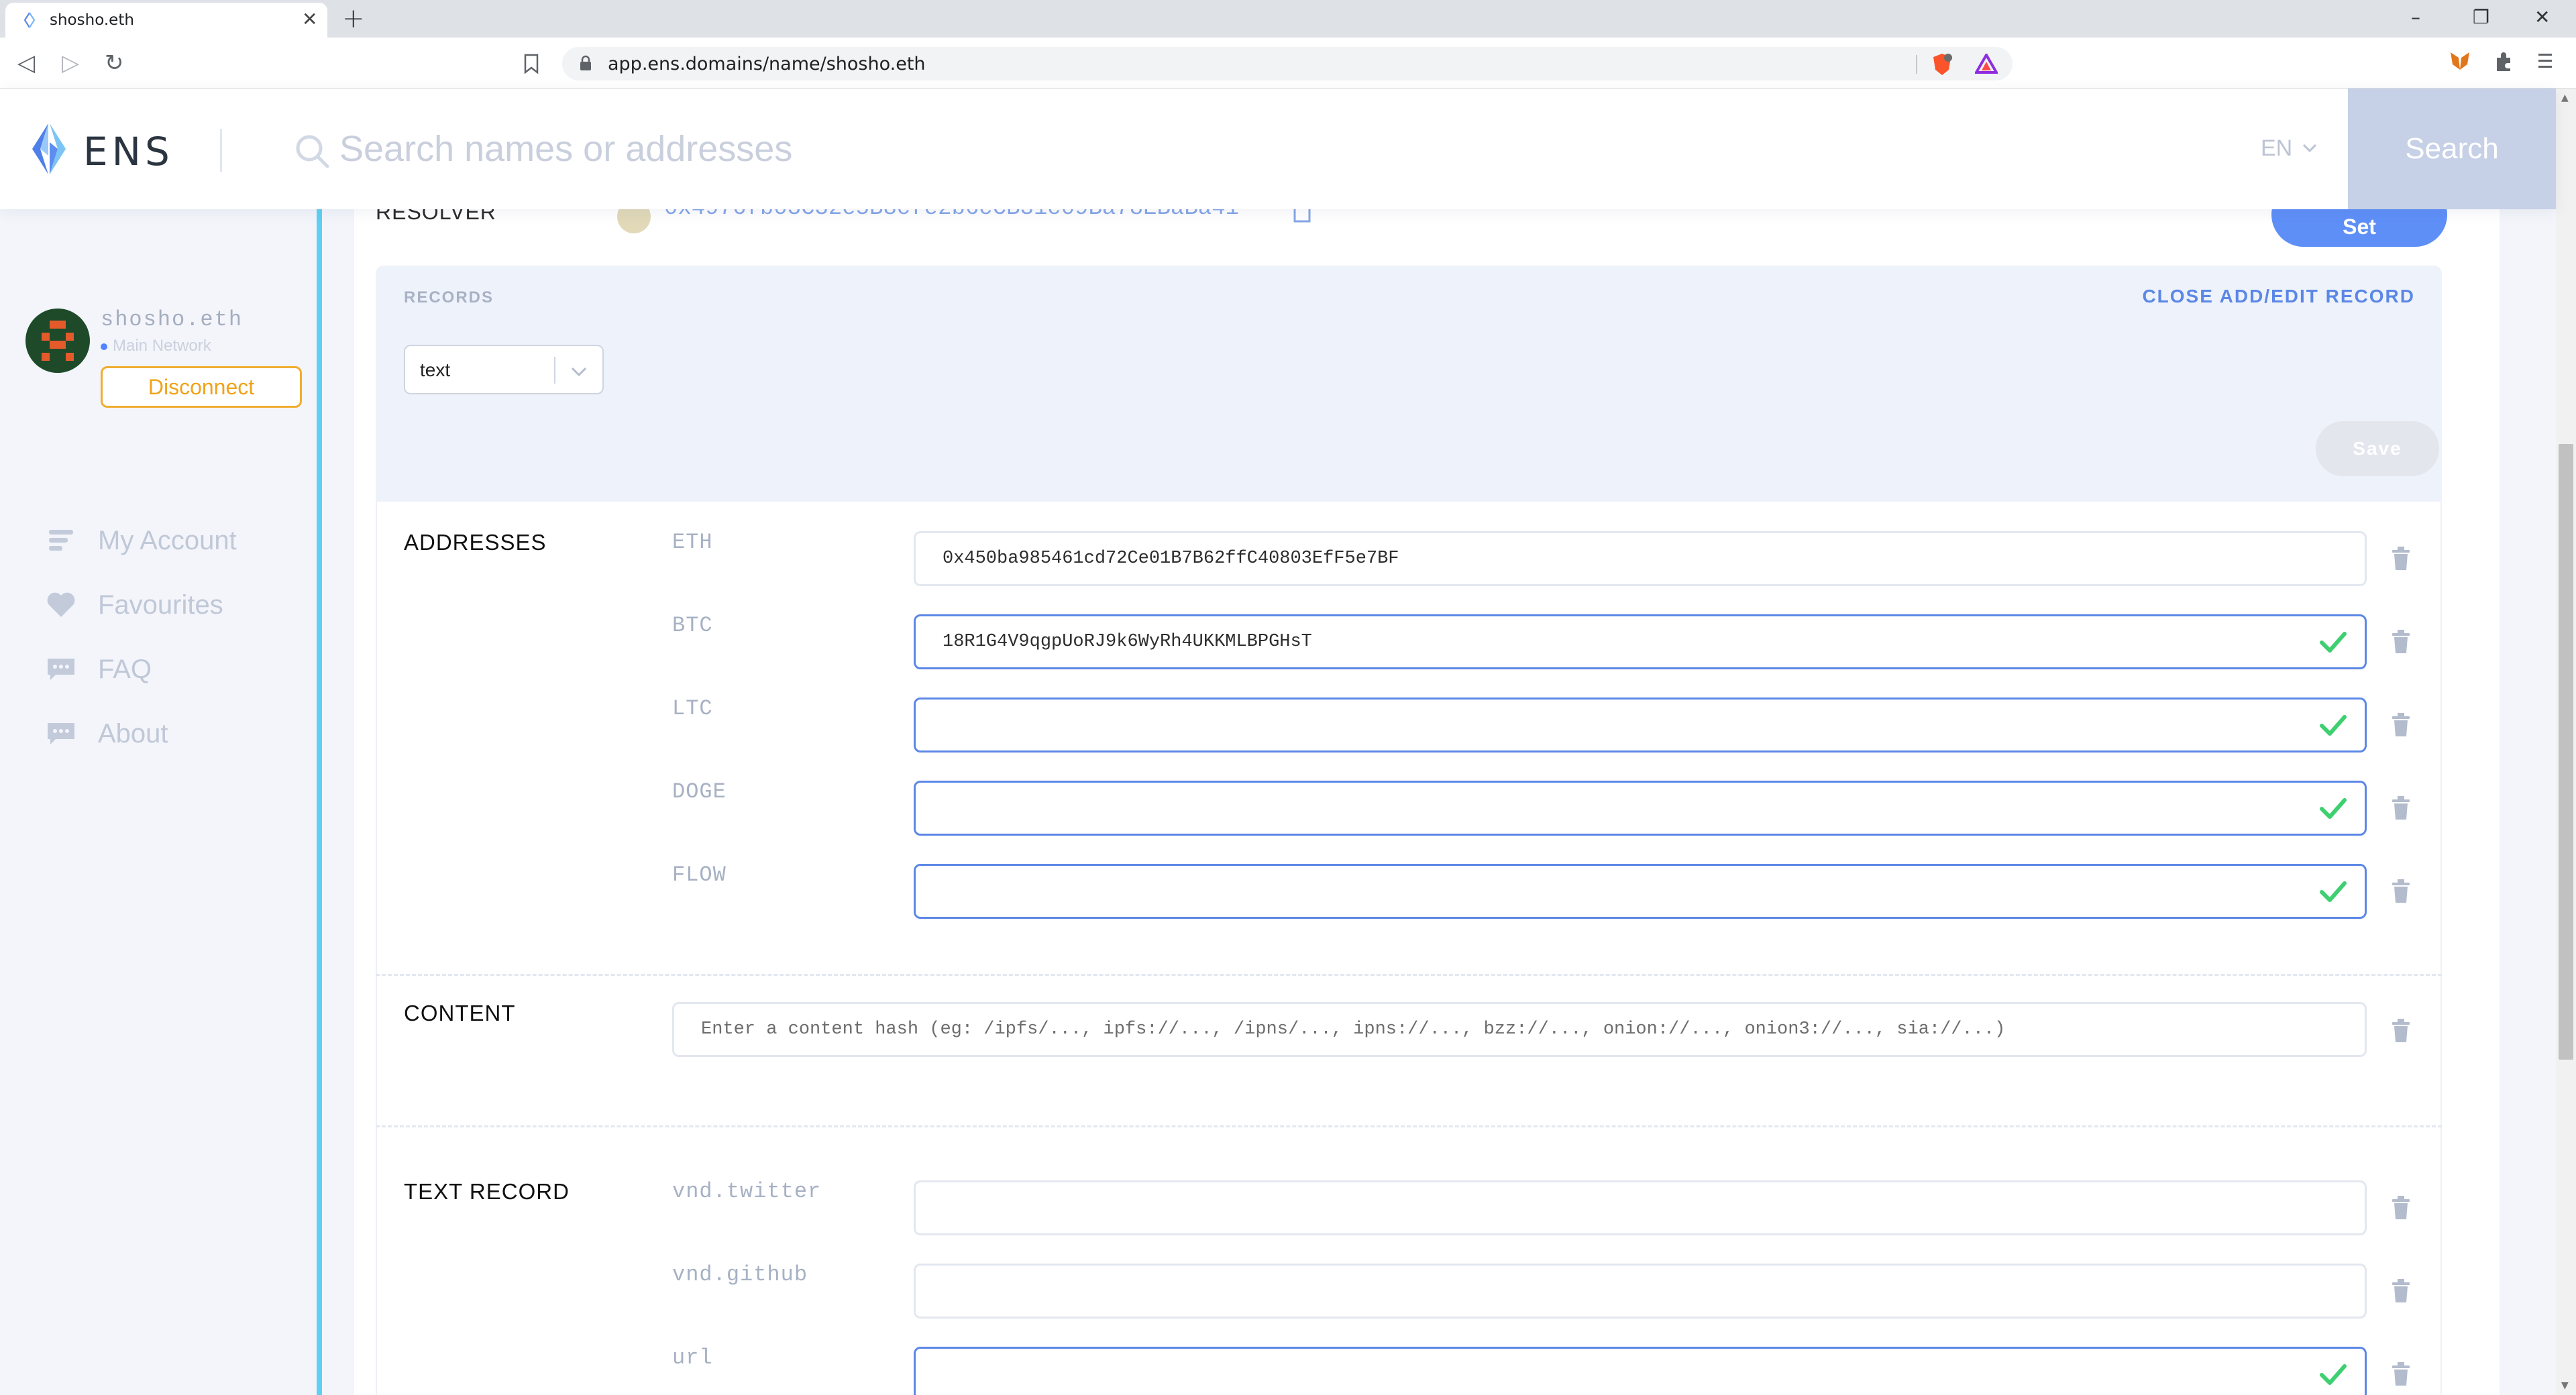 The image size is (2576, 1395). What do you see at coordinates (1640, 808) in the screenshot?
I see `address-field-doge` at bounding box center [1640, 808].